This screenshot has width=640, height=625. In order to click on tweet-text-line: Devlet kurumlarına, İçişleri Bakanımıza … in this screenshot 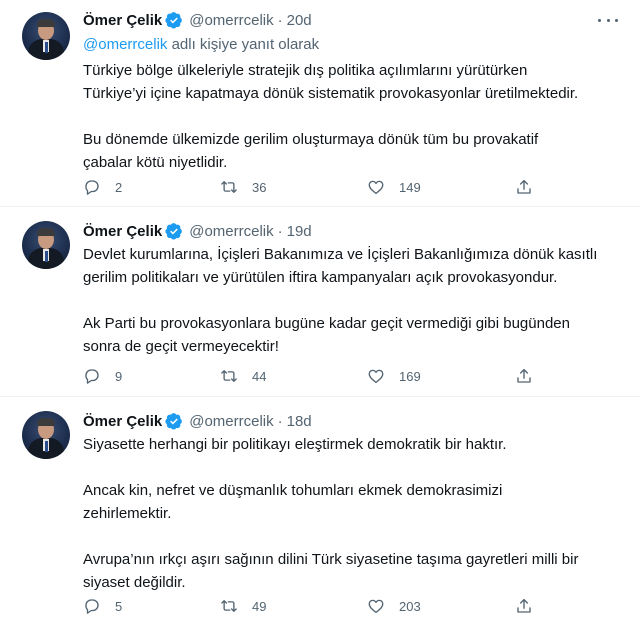, I will do `click(340, 254)`.